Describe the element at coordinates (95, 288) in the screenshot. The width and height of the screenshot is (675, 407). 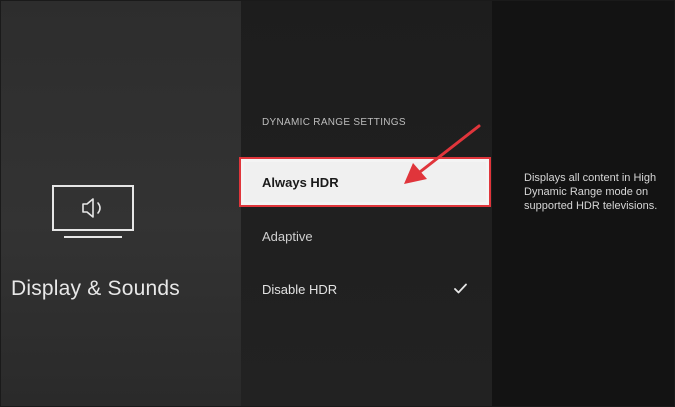
I see `section-title: Display & Sounds` at that location.